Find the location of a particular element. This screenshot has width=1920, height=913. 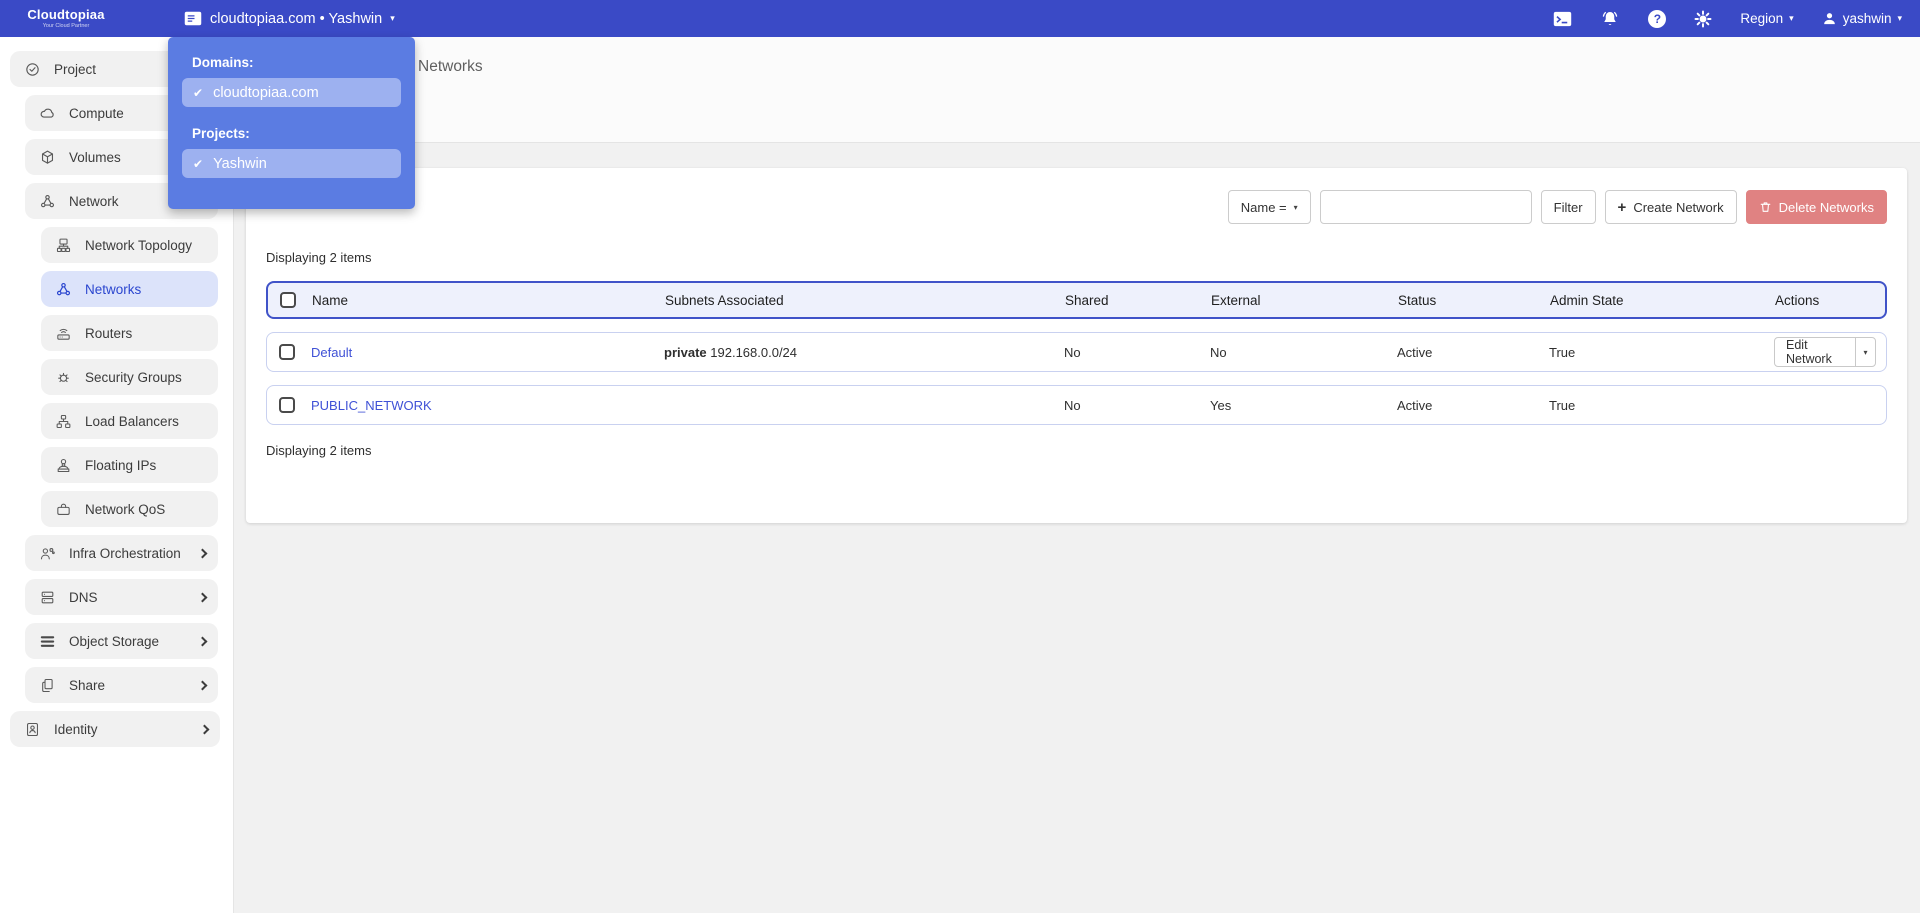

network-qos-icon is located at coordinates (64, 509).